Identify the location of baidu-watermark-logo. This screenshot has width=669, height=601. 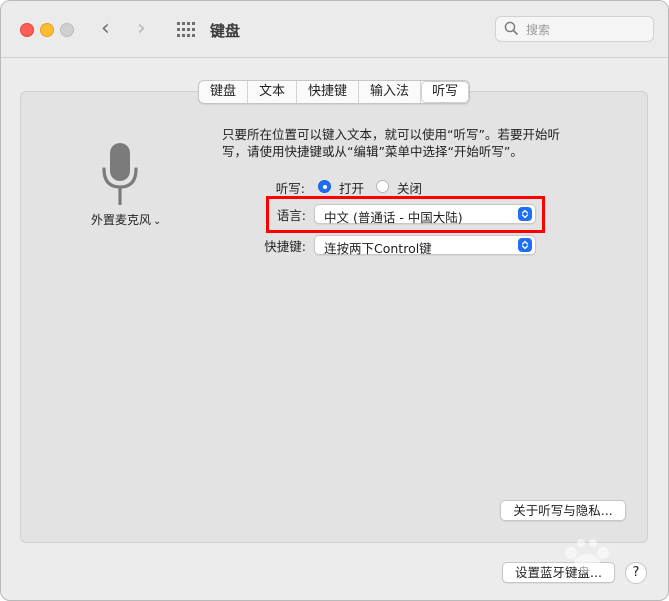
(587, 555).